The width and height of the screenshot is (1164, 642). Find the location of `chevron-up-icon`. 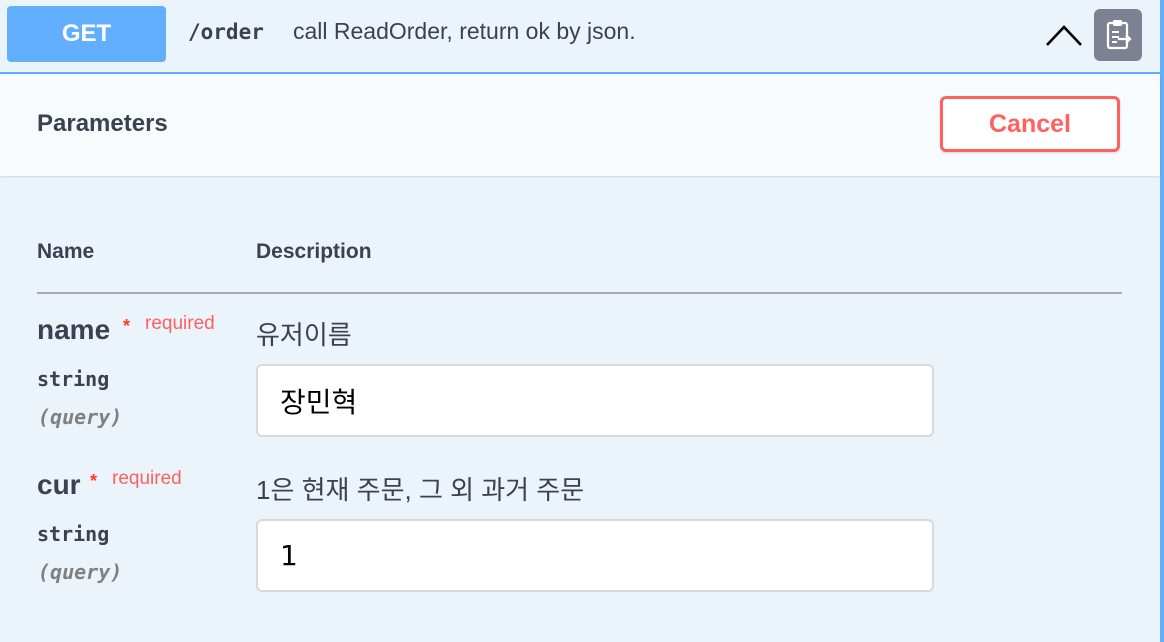

chevron-up-icon is located at coordinates (1064, 35).